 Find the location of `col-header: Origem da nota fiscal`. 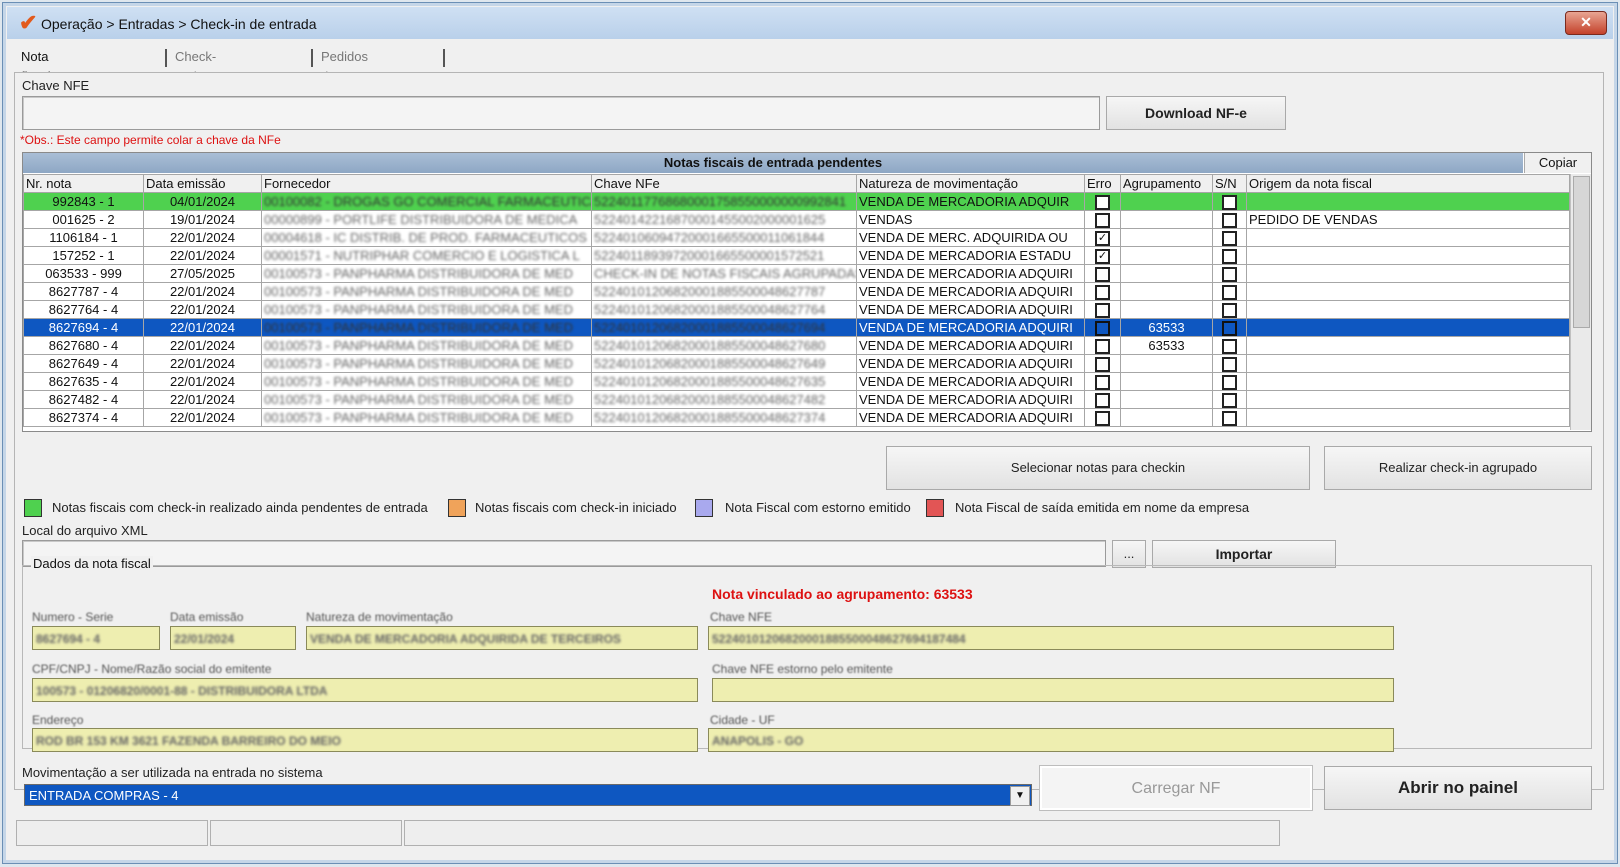

col-header: Origem da nota fiscal is located at coordinates (1408, 183).